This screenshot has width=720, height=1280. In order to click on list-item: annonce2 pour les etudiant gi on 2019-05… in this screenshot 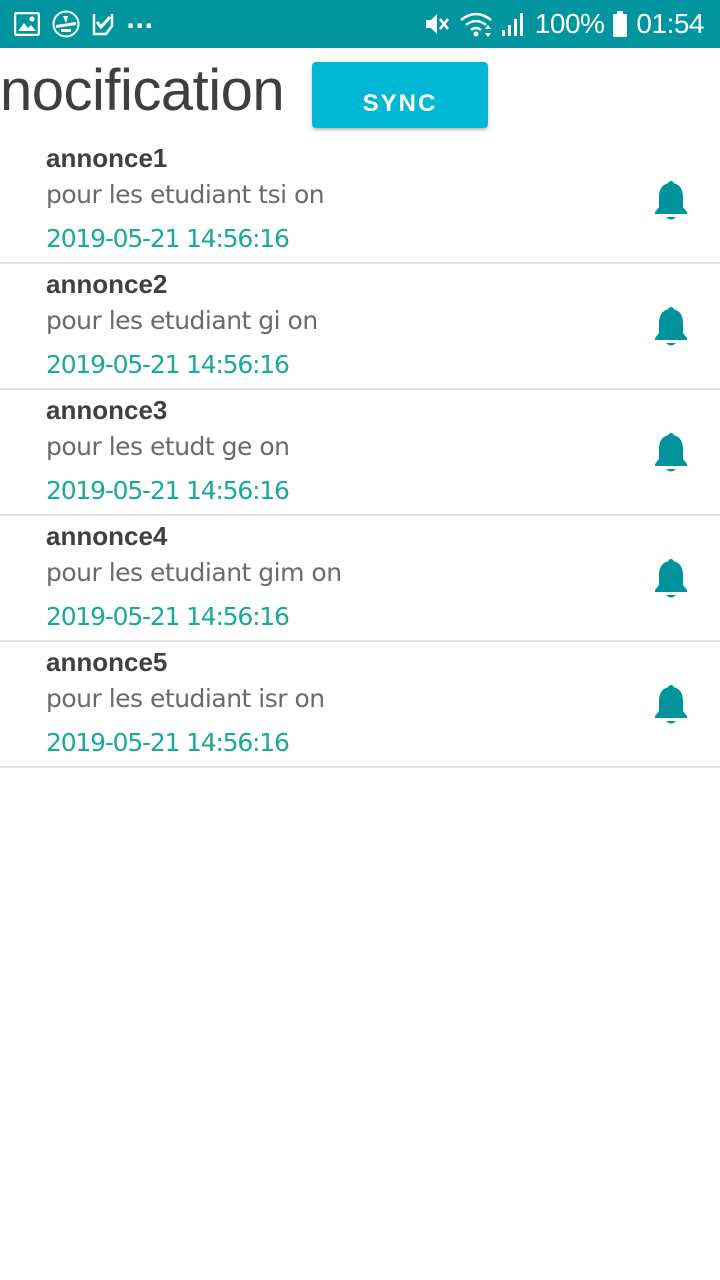, I will do `click(360, 327)`.